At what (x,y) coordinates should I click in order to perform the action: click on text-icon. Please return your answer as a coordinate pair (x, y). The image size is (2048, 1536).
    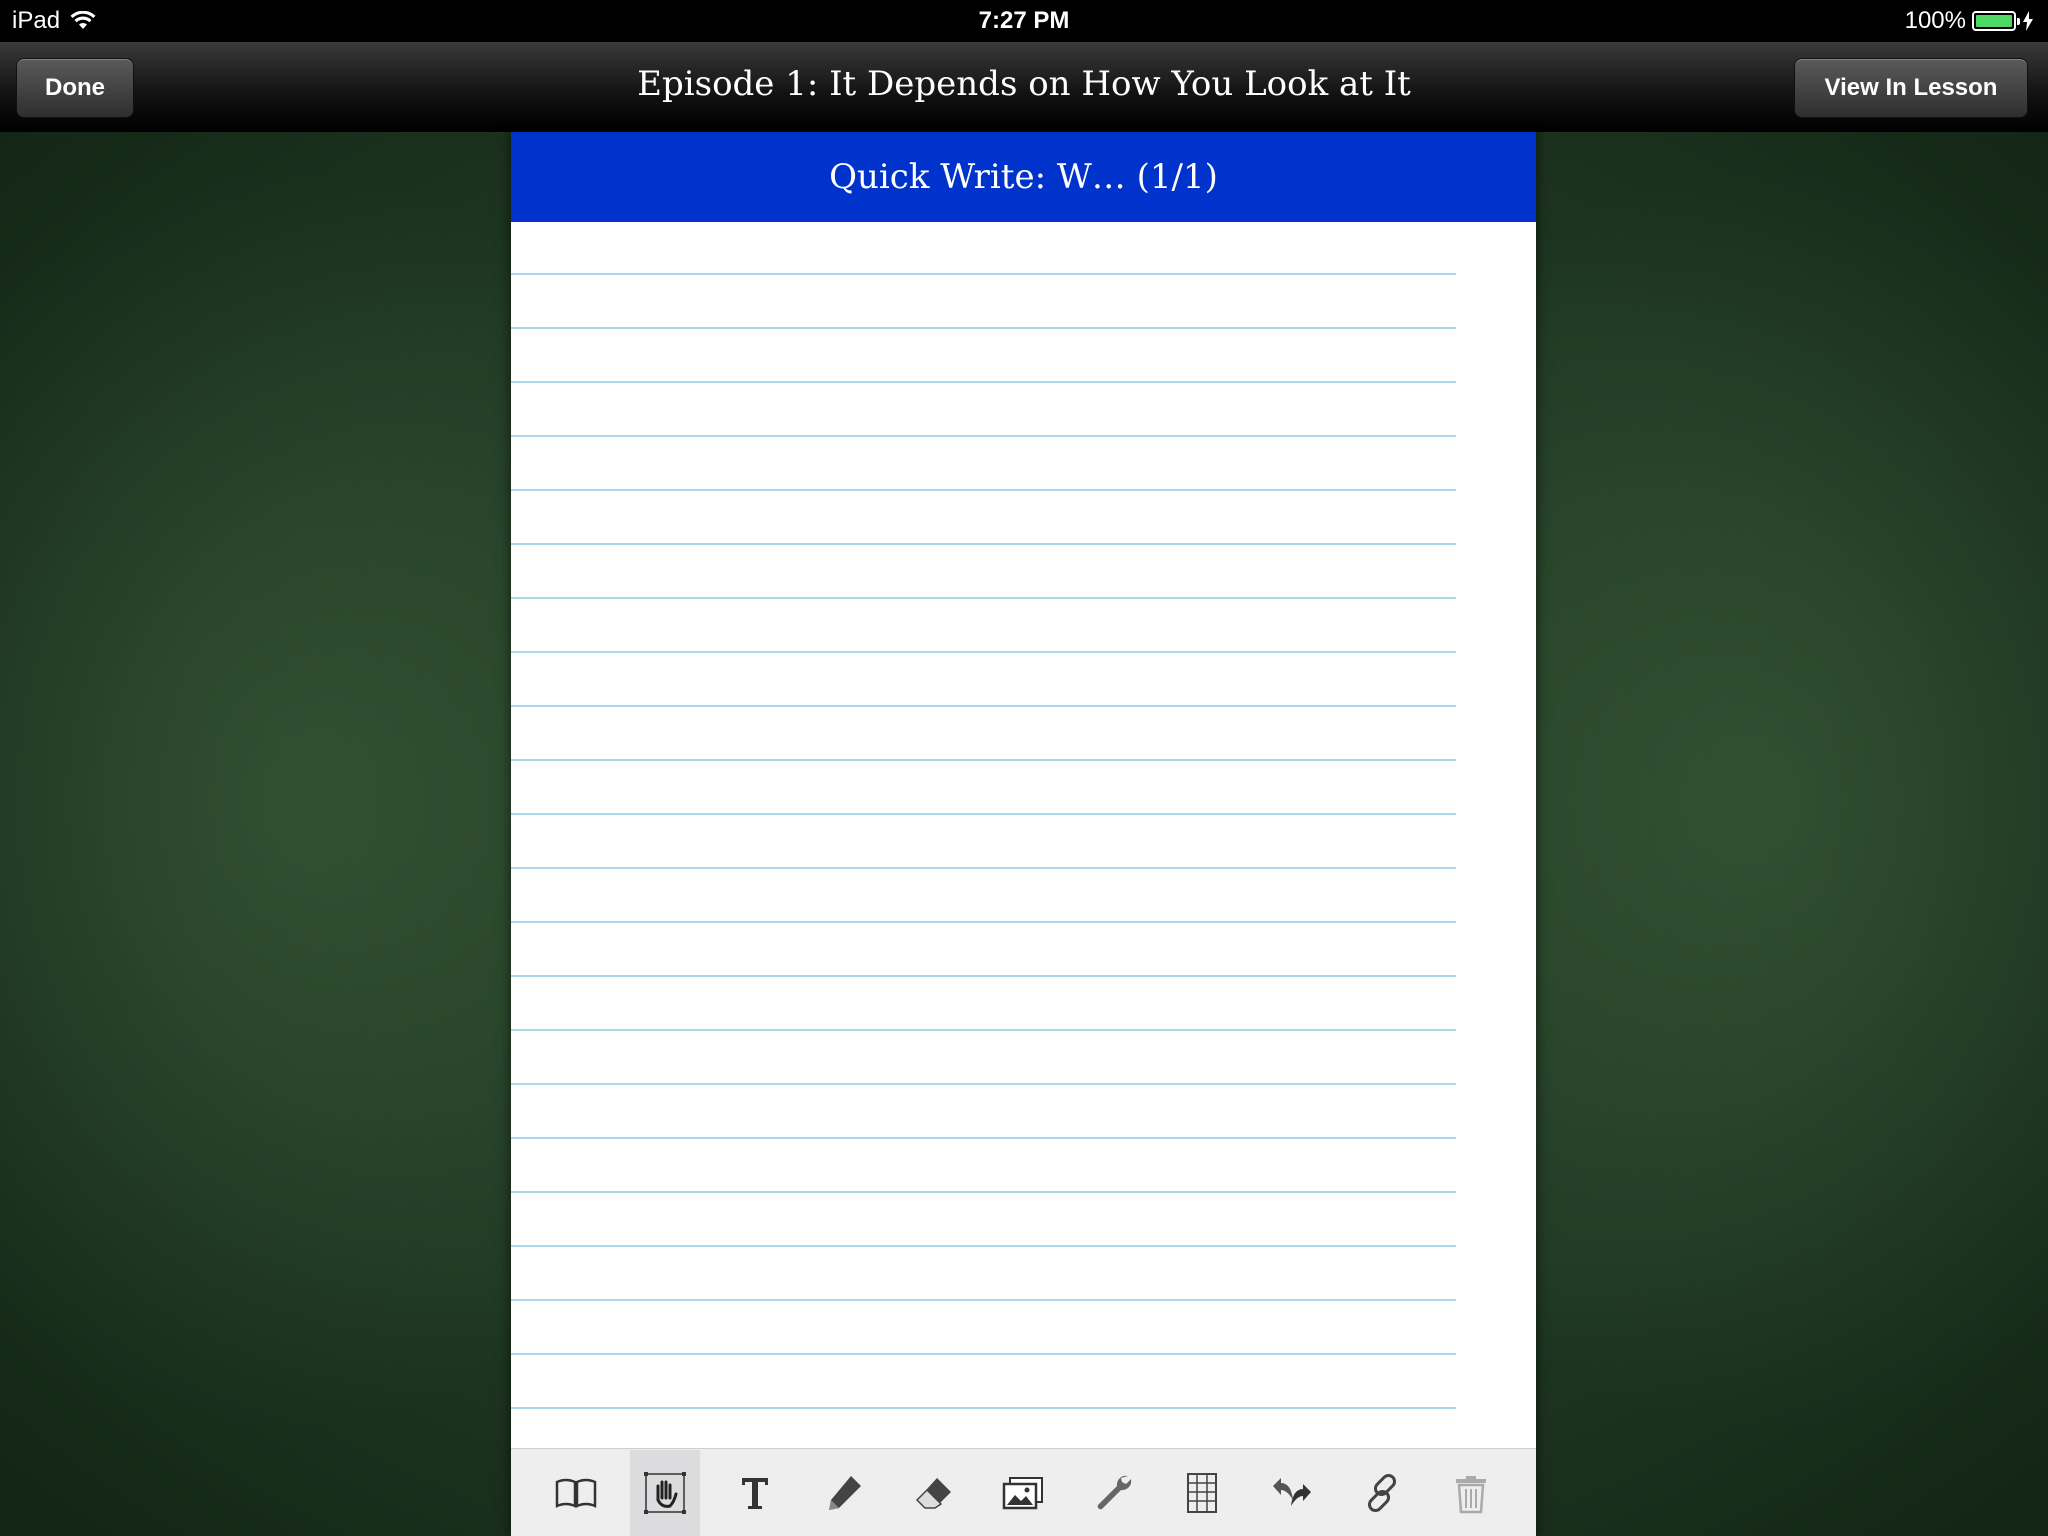
    Looking at the image, I should click on (754, 1493).